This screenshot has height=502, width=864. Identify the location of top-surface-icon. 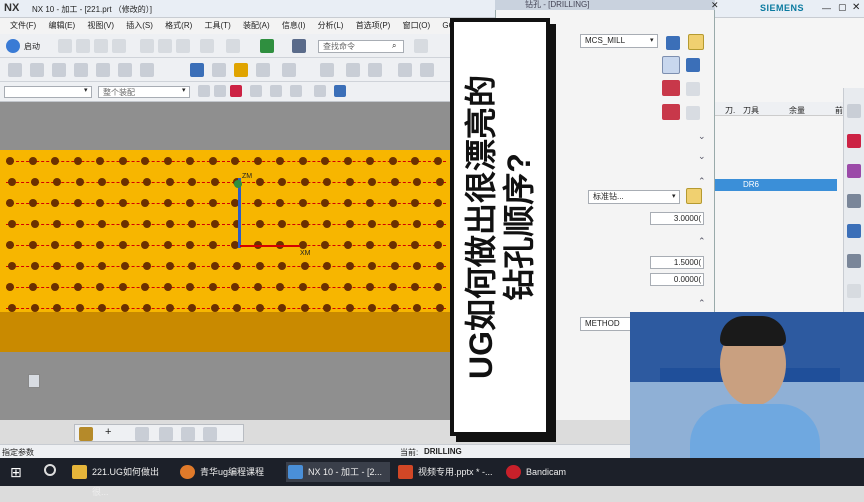
(671, 88).